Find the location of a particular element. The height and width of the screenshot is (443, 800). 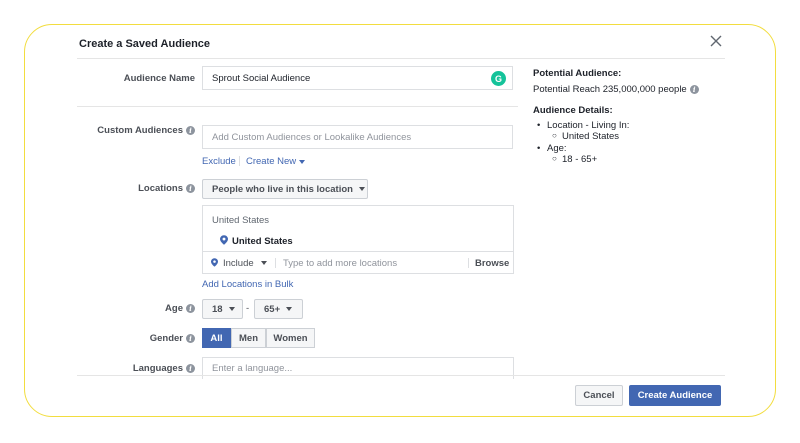

section-divider is located at coordinates (297, 106).